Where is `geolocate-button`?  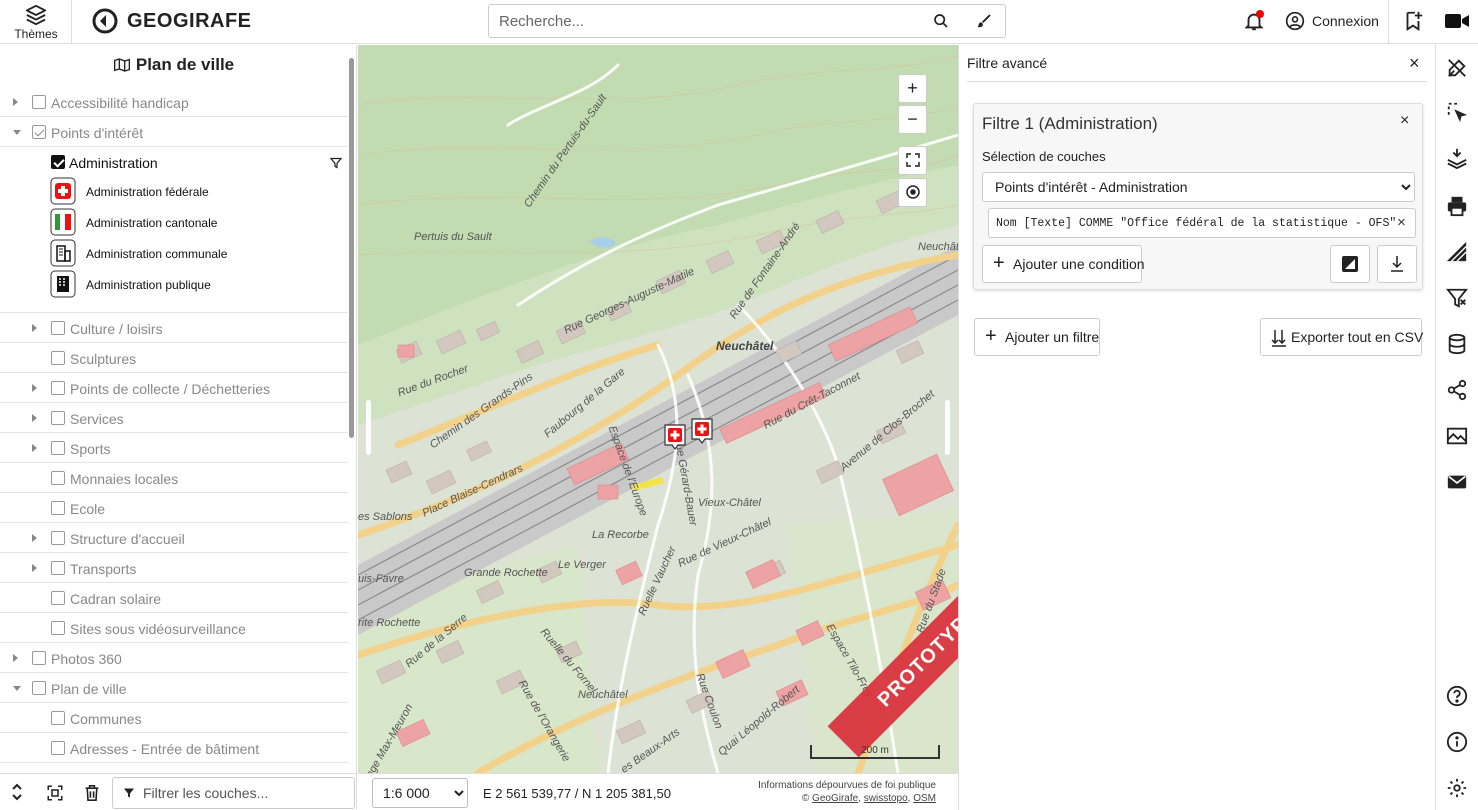 geolocate-button is located at coordinates (912, 192).